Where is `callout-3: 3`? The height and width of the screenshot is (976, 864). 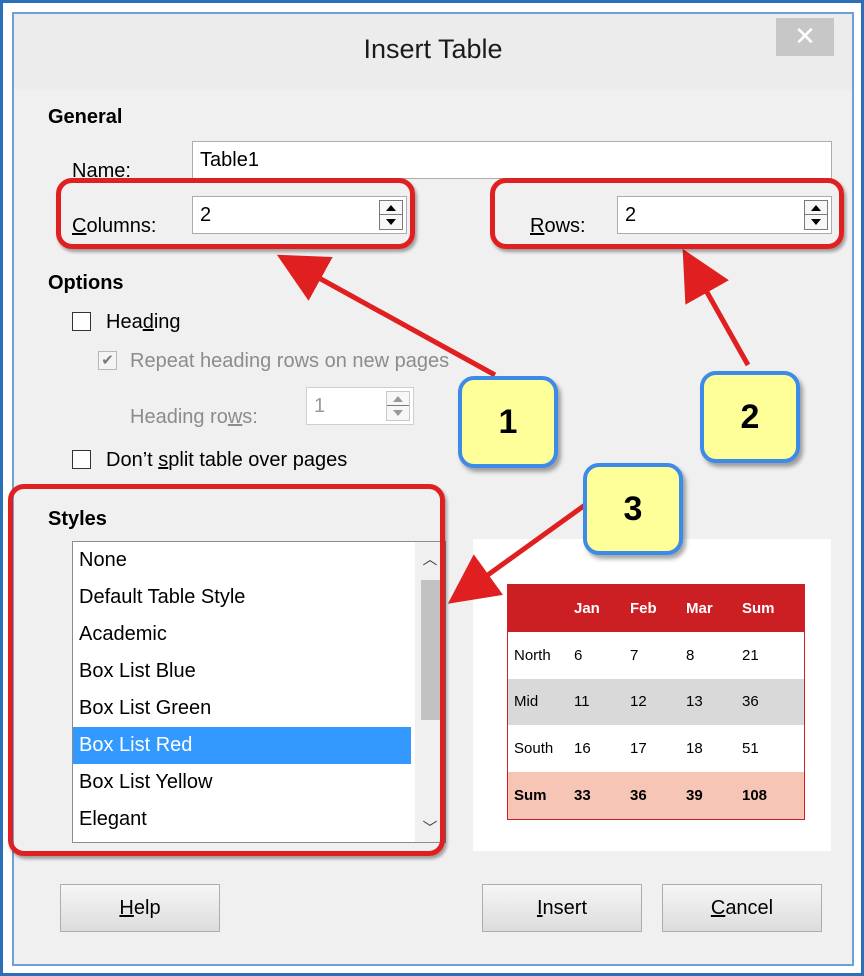 callout-3: 3 is located at coordinates (633, 509).